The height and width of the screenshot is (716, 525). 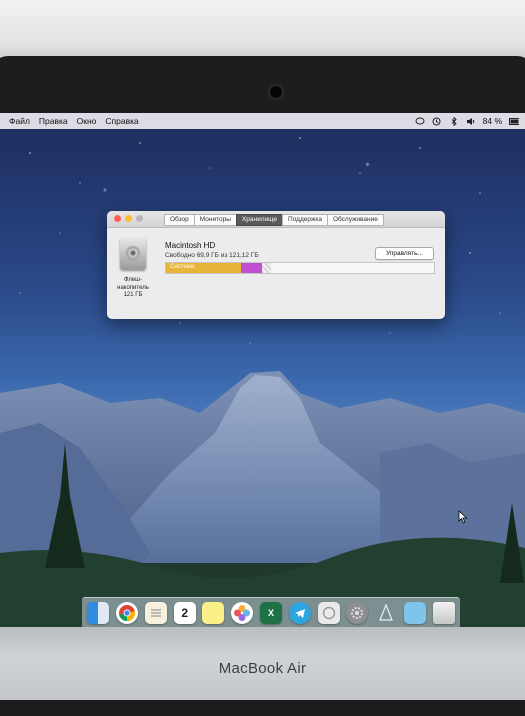 What do you see at coordinates (437, 121) in the screenshot?
I see `timemachine-icon` at bounding box center [437, 121].